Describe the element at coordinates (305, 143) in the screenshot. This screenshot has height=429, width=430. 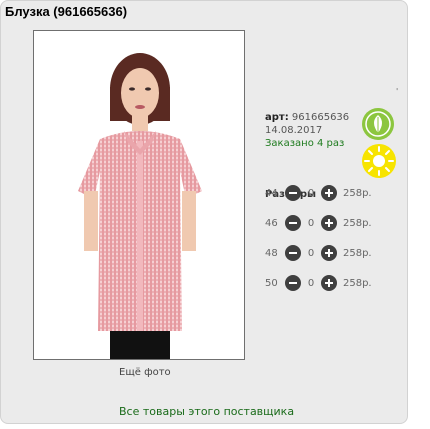
I see `order-count: Заказано 4 раз` at that location.